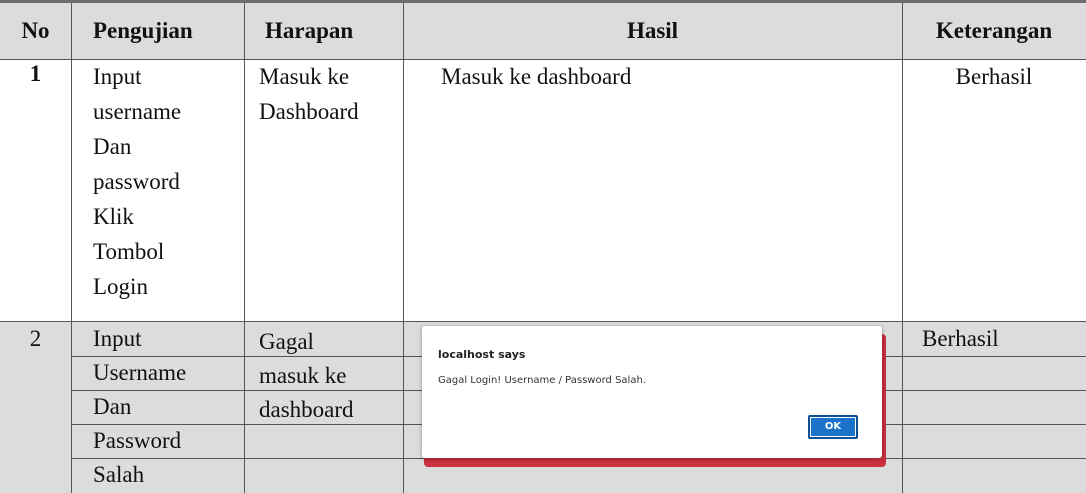 The height and width of the screenshot is (493, 1086). Describe the element at coordinates (309, 94) in the screenshot. I see `row-1-harapan: Masuk ke Dashboard` at that location.